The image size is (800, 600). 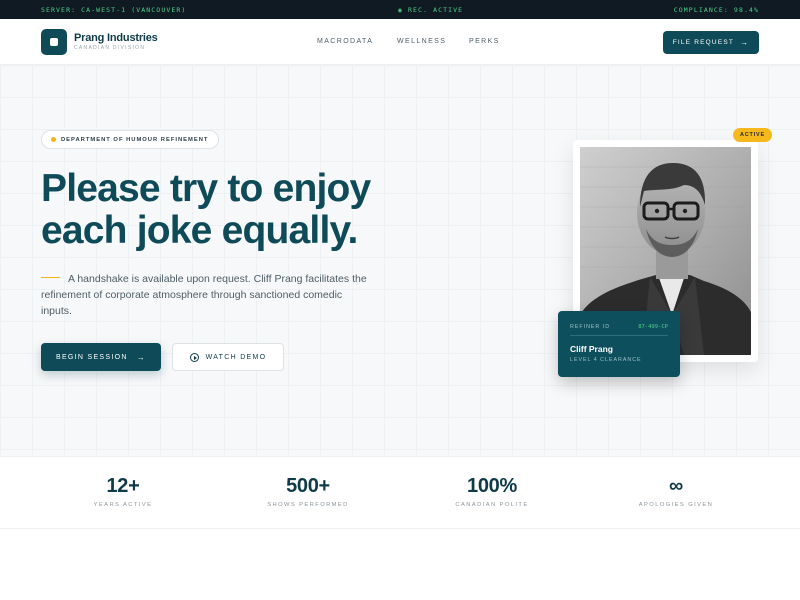 What do you see at coordinates (206, 188) in the screenshot?
I see `headline-line-1: Please try to enjoy` at bounding box center [206, 188].